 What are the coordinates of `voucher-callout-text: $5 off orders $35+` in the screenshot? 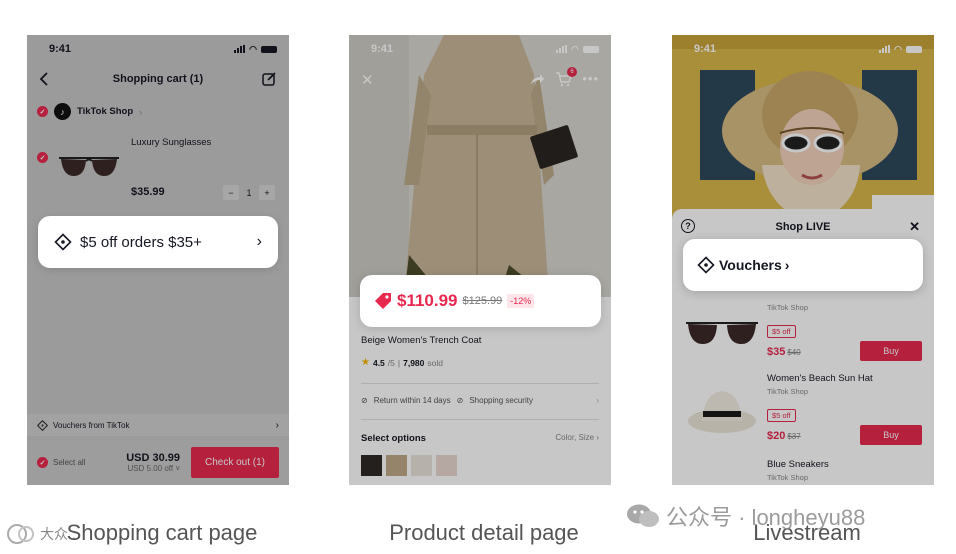 It's located at (141, 242).